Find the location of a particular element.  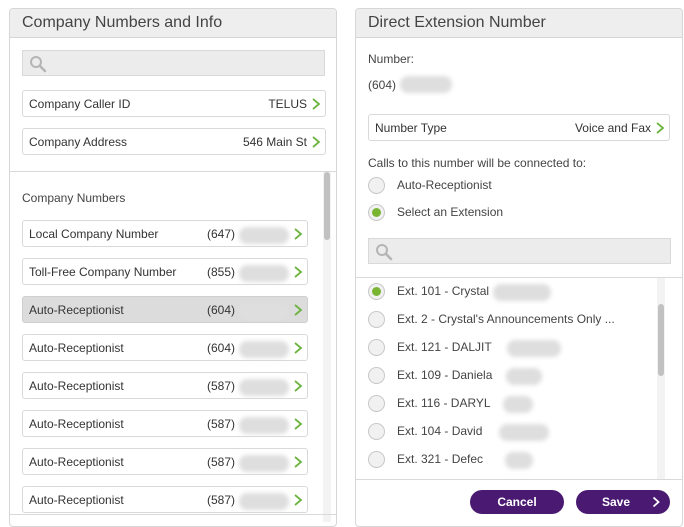

extension-row: Ext. 104 - David is located at coordinates (510, 432).